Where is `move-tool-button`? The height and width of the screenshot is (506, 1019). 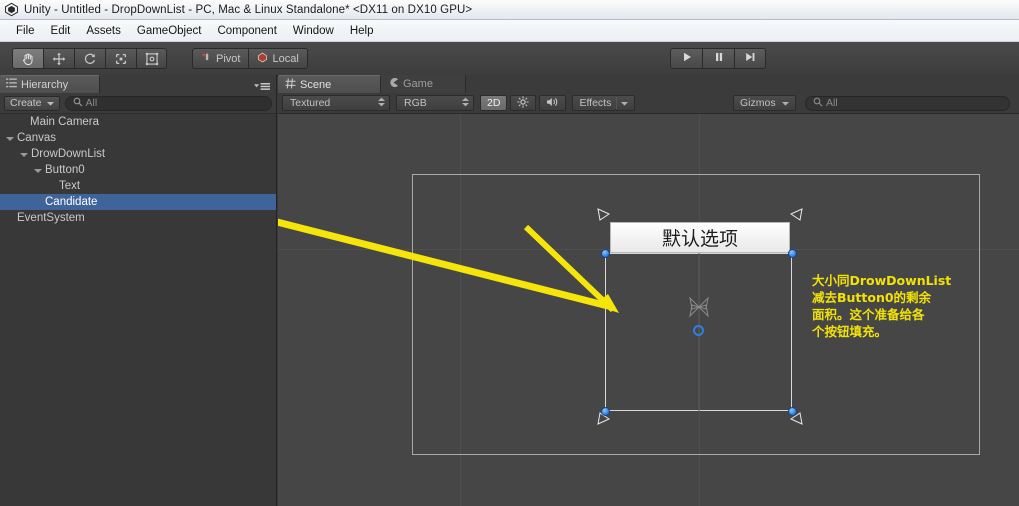
move-tool-button is located at coordinates (58, 58).